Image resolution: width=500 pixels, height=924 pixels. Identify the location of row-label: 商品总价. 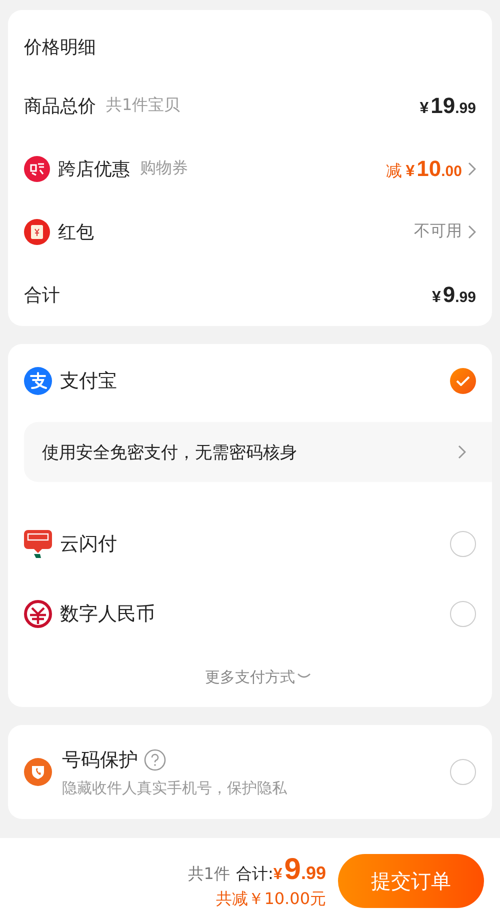
(60, 106).